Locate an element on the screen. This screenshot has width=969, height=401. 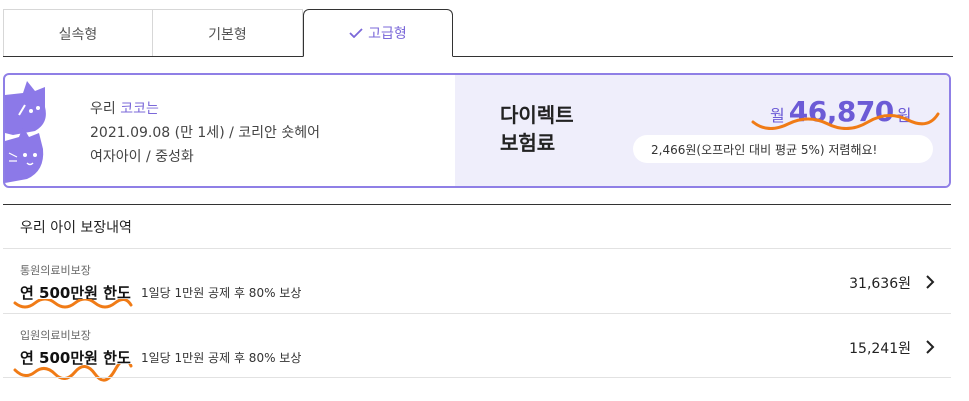
tab-premium: 고급형 is located at coordinates (378, 33).